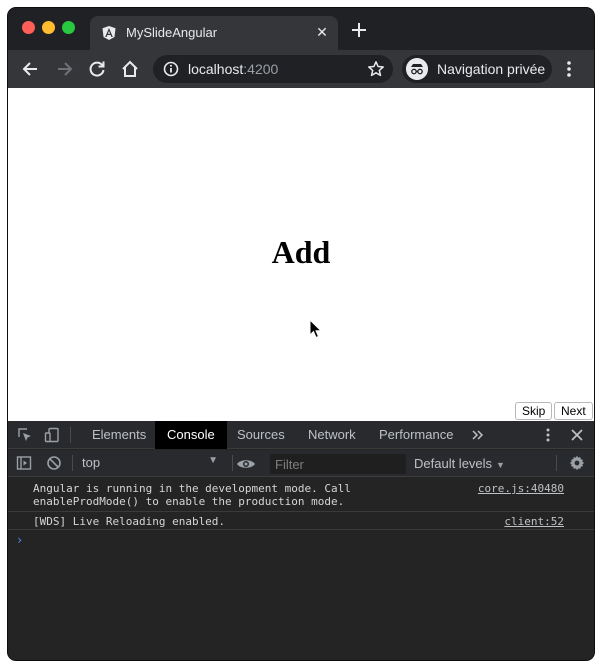  What do you see at coordinates (129, 521) in the screenshot?
I see `console-message-text: [WDS] Live Reloading enabled.` at bounding box center [129, 521].